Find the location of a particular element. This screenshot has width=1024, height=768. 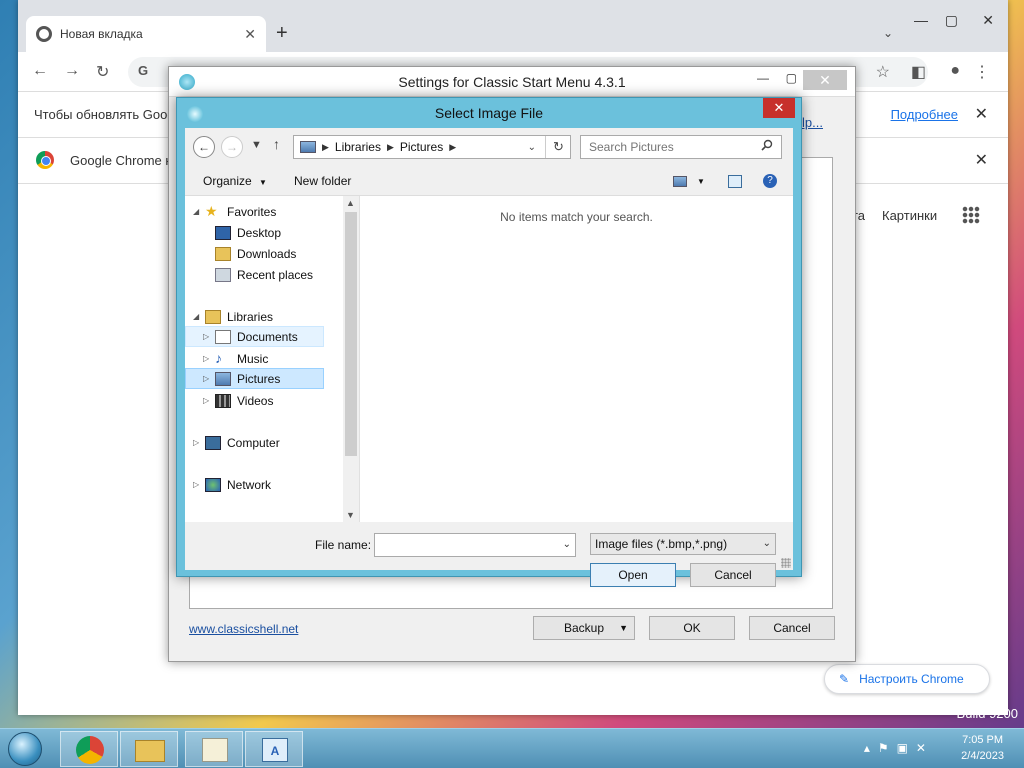

tree-item-desktop: Desktop is located at coordinates (242, 232).